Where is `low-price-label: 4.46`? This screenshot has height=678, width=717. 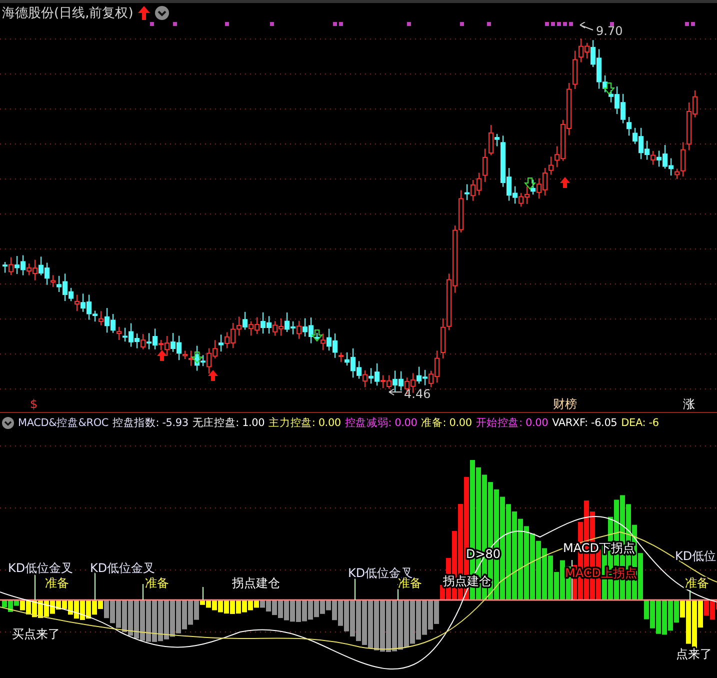
low-price-label: 4.46 is located at coordinates (417, 394).